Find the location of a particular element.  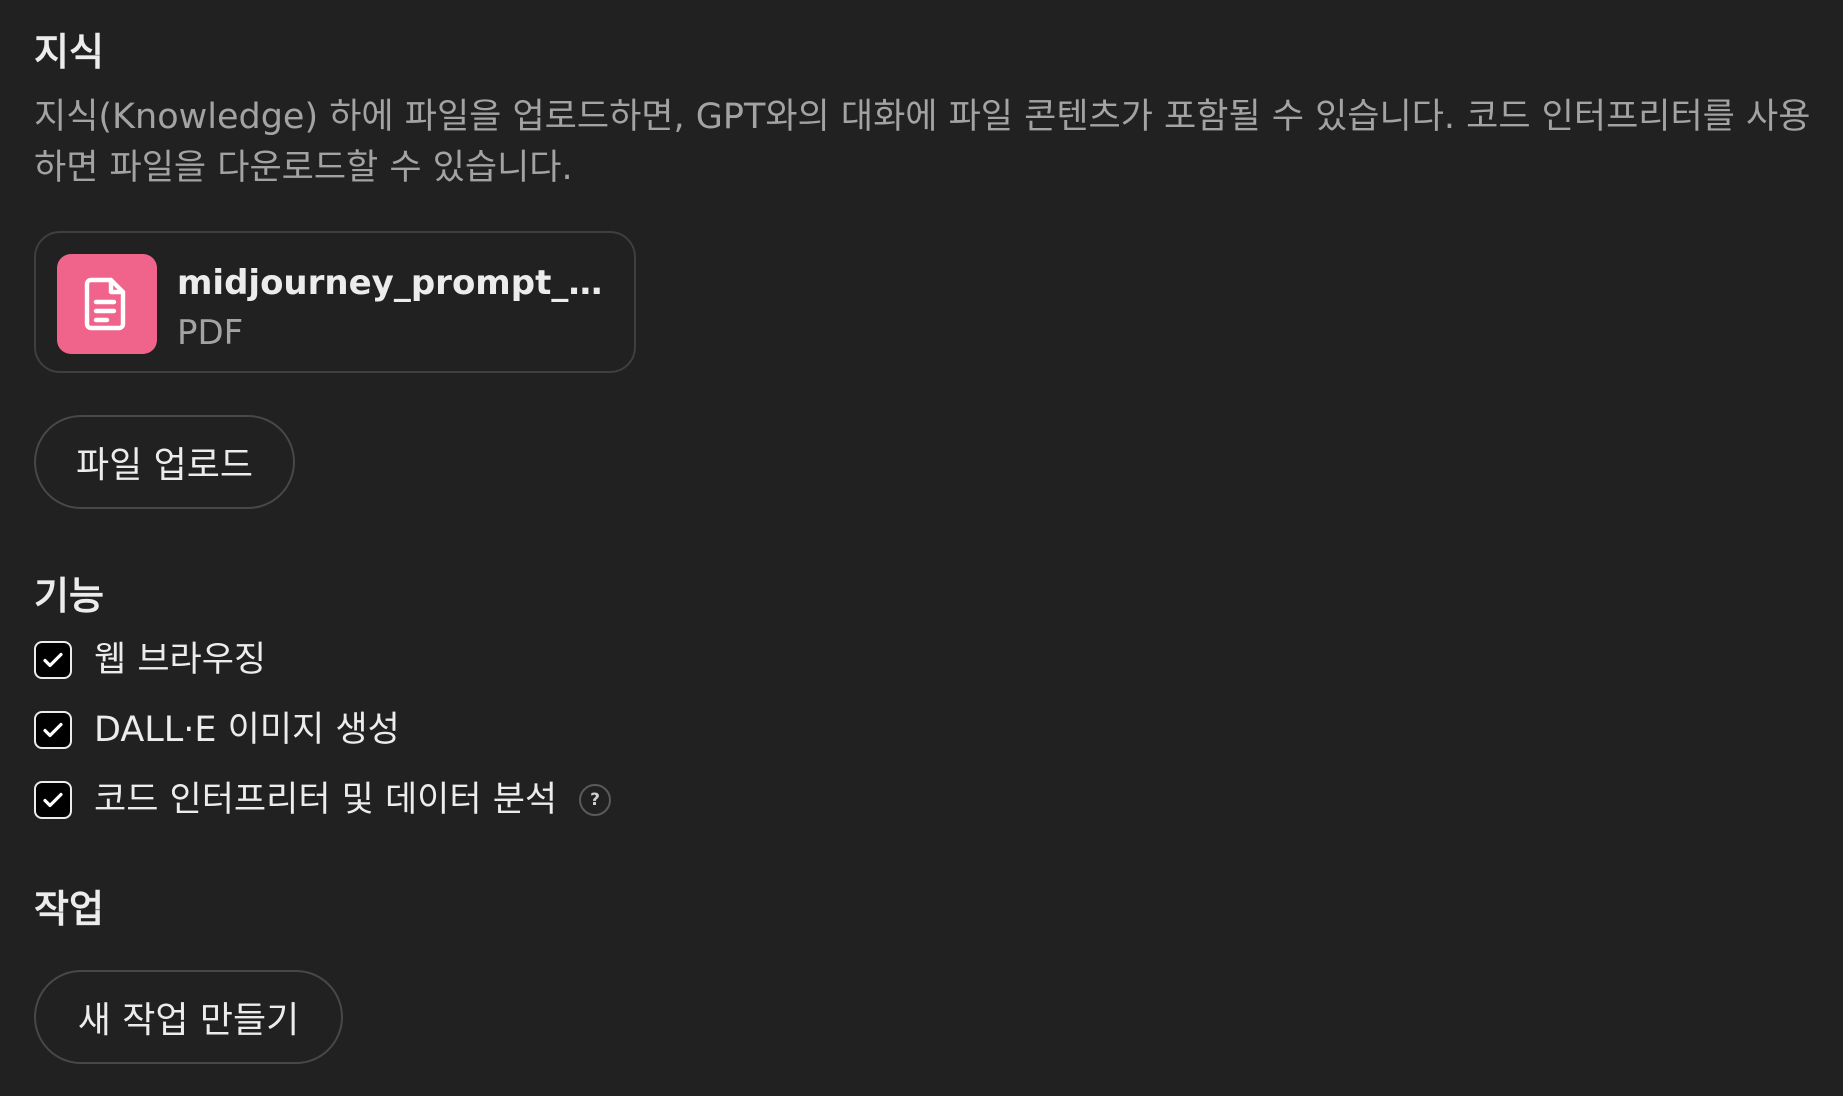

capability-web-browsing: 웹 브라우징 is located at coordinates (150, 660).